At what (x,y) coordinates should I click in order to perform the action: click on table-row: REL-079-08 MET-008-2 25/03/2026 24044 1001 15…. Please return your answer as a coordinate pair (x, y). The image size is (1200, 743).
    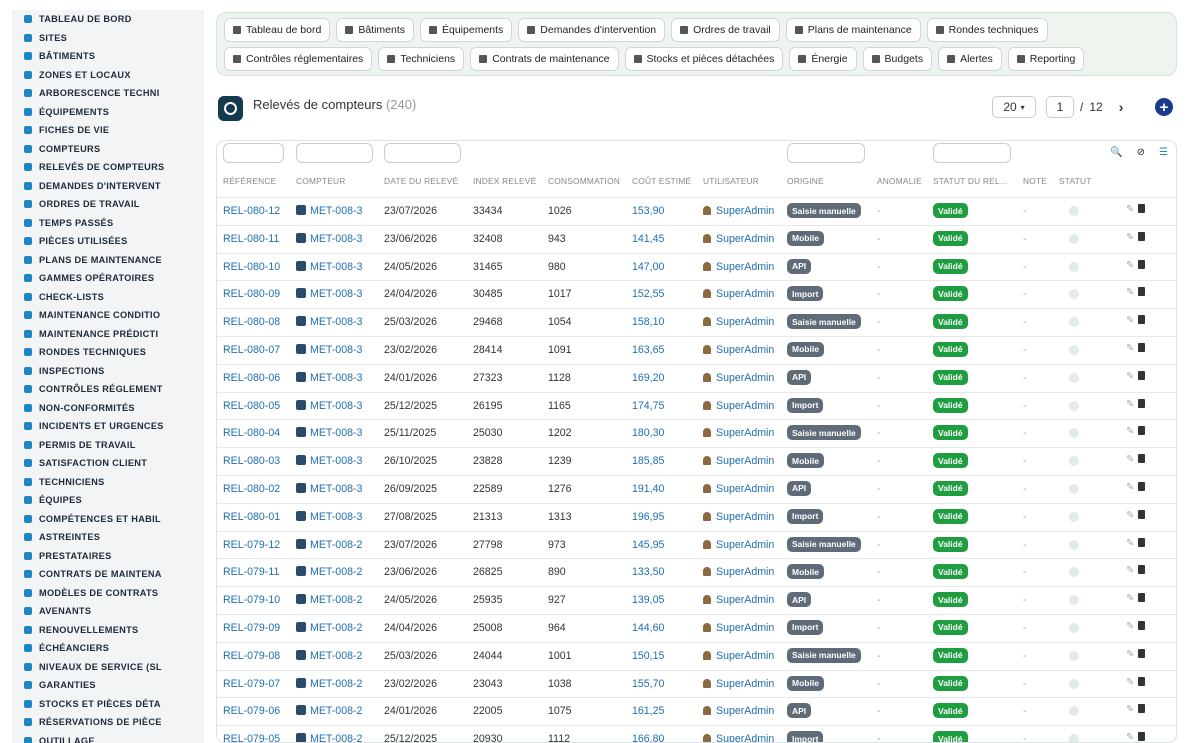
    Looking at the image, I should click on (696, 655).